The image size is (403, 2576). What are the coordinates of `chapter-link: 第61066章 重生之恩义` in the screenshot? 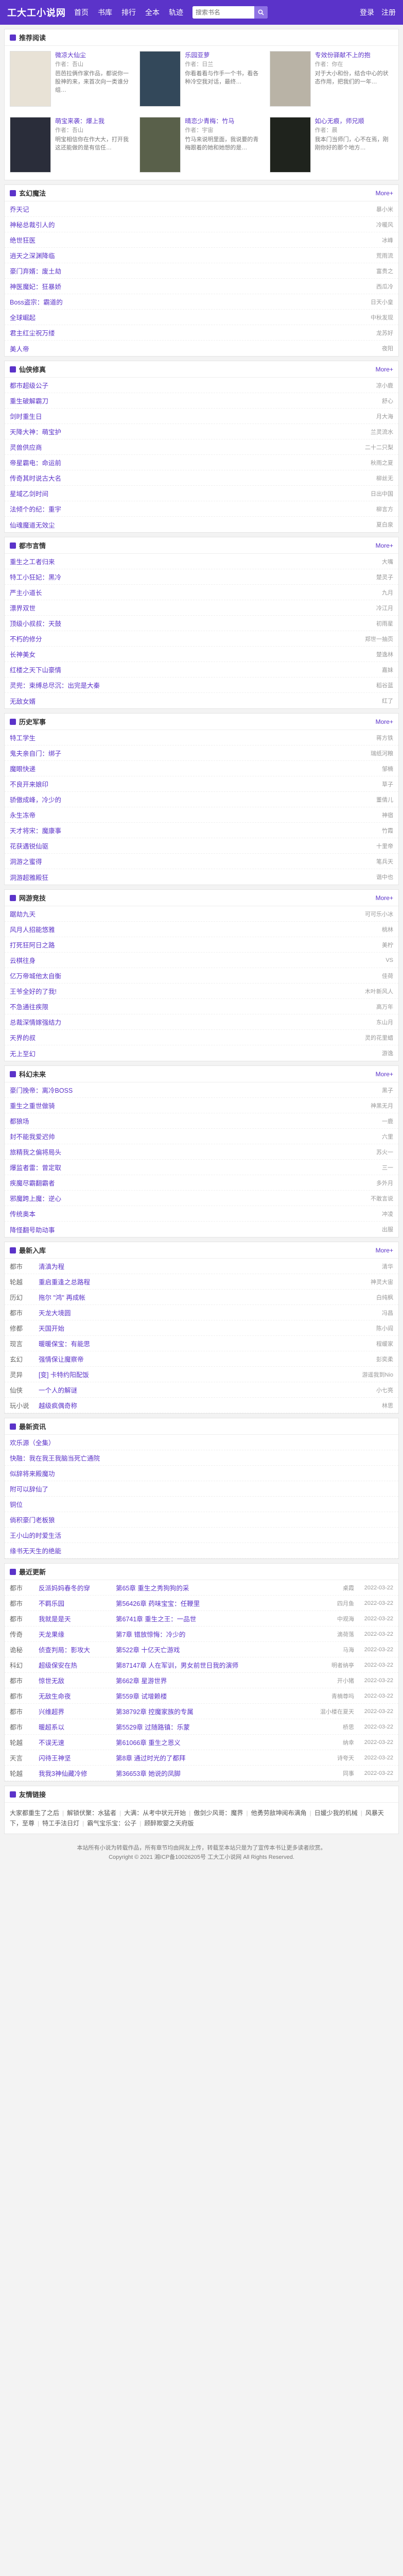 It's located at (204, 1742).